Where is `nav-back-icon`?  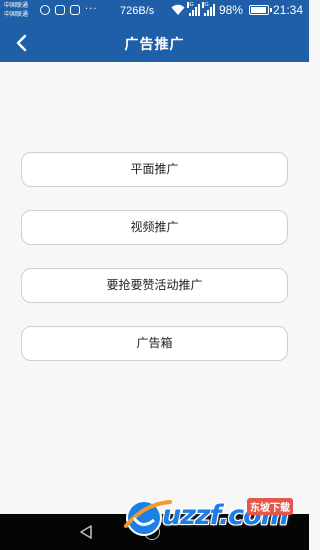
nav-back-icon is located at coordinates (86, 532).